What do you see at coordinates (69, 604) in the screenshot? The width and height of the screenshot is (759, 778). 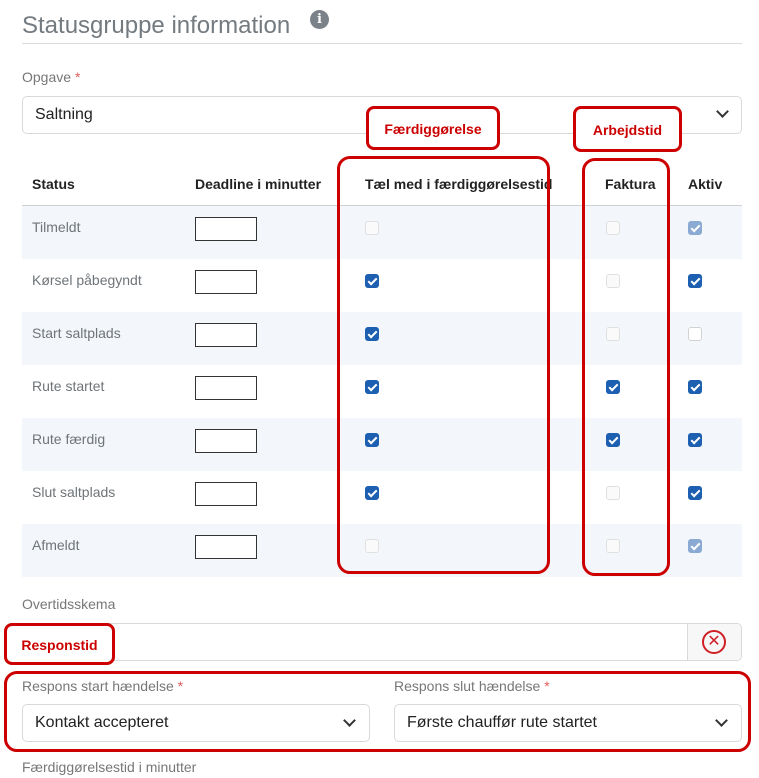 I see `overtid-label: Overtidsskema` at bounding box center [69, 604].